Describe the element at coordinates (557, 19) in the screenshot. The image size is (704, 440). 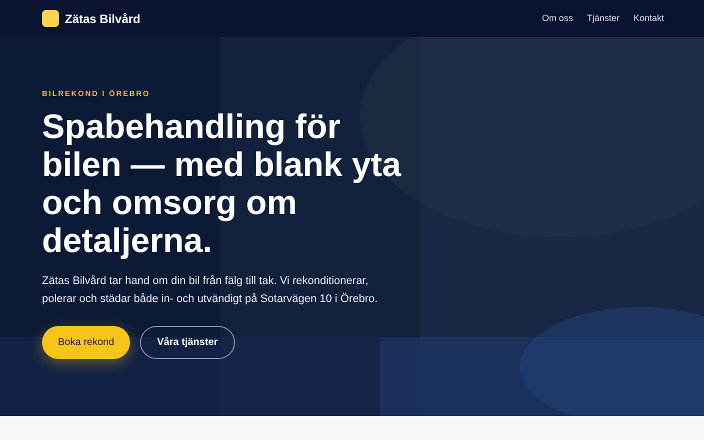
I see `nav-link: Om oss` at that location.